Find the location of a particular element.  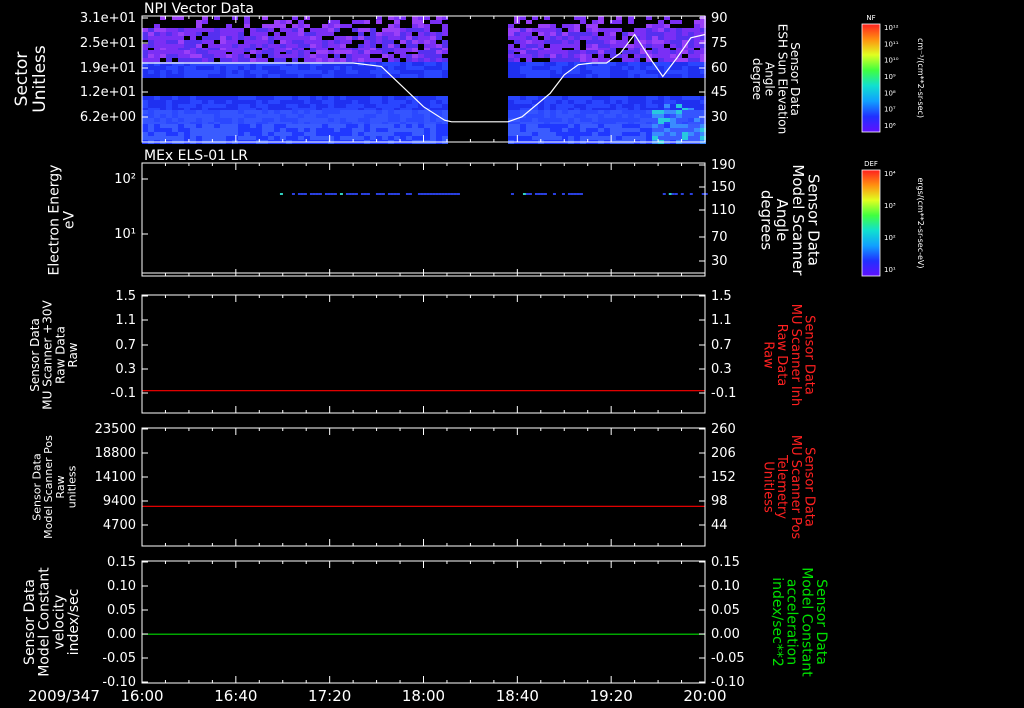

y-tick-label: 4700 is located at coordinates (119, 525).